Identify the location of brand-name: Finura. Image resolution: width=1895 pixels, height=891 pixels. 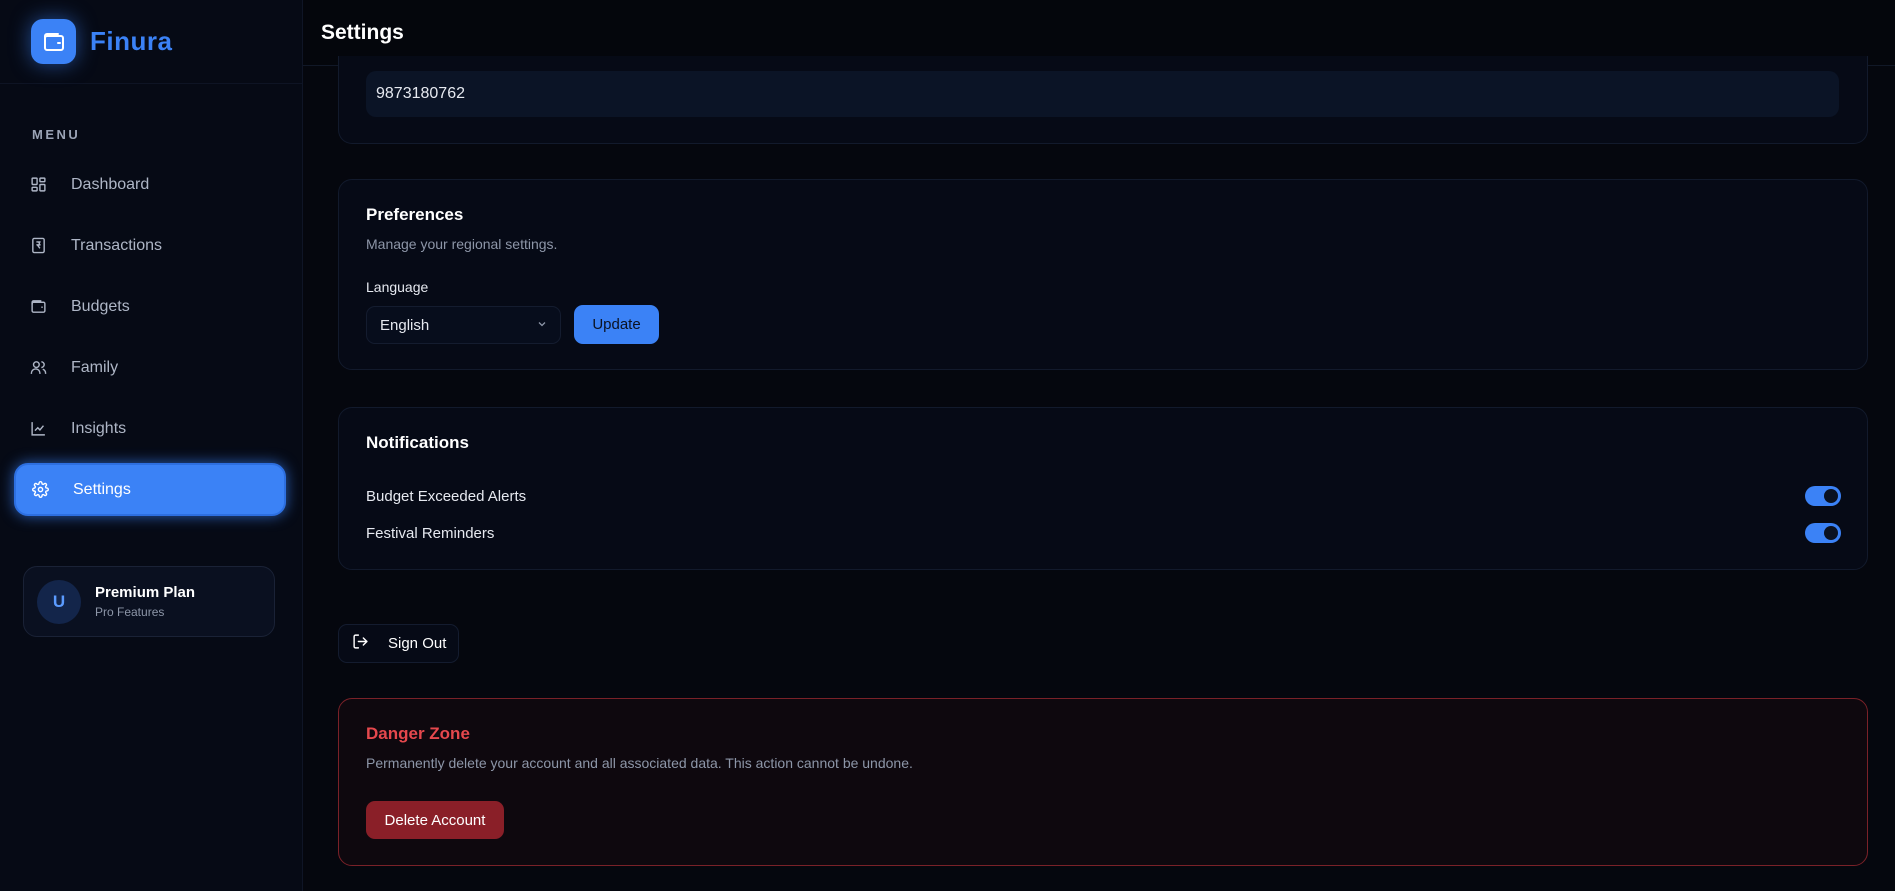
(131, 41).